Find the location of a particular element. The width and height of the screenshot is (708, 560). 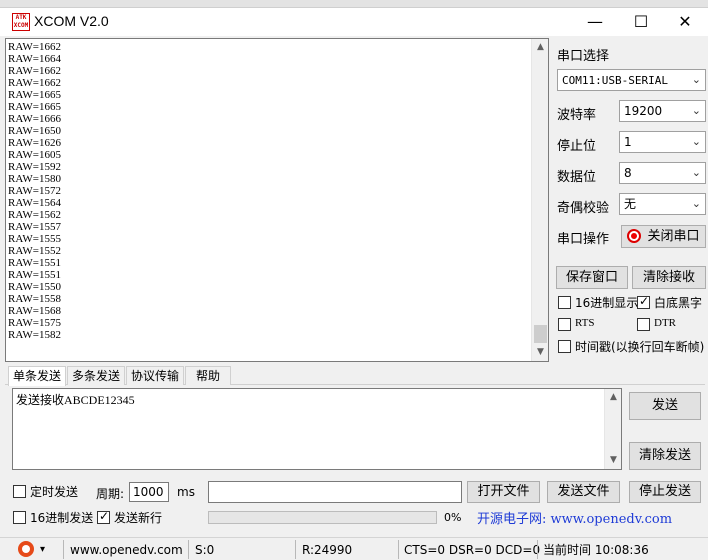

baud-rate-select: 19200 ⌄ is located at coordinates (662, 111).